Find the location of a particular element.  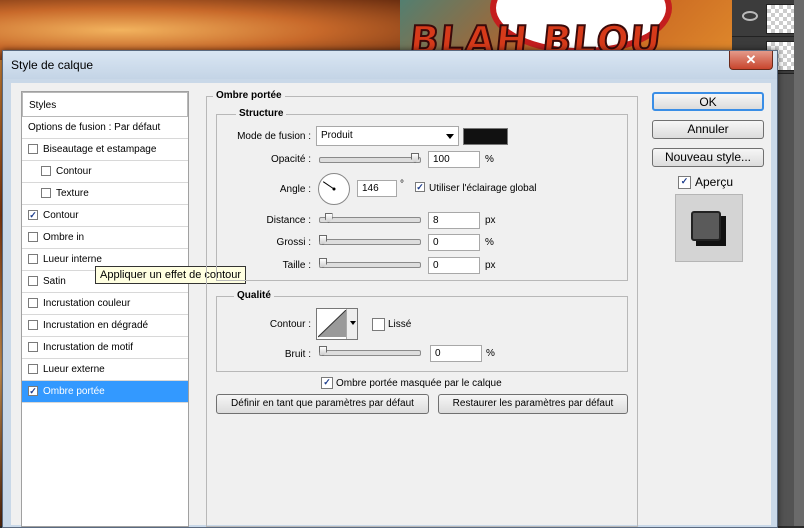

spread-slider-thumb is located at coordinates (323, 240).